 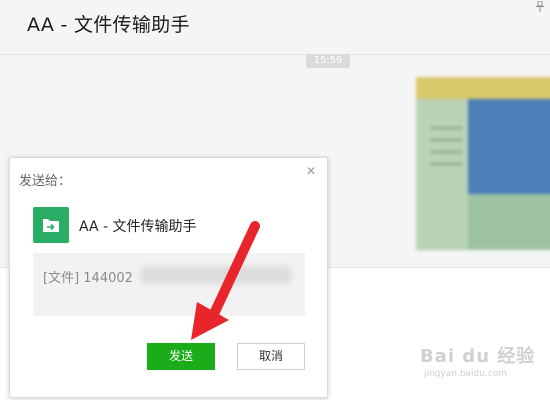 What do you see at coordinates (45, 181) in the screenshot?
I see `dialog-title: 发送给：` at bounding box center [45, 181].